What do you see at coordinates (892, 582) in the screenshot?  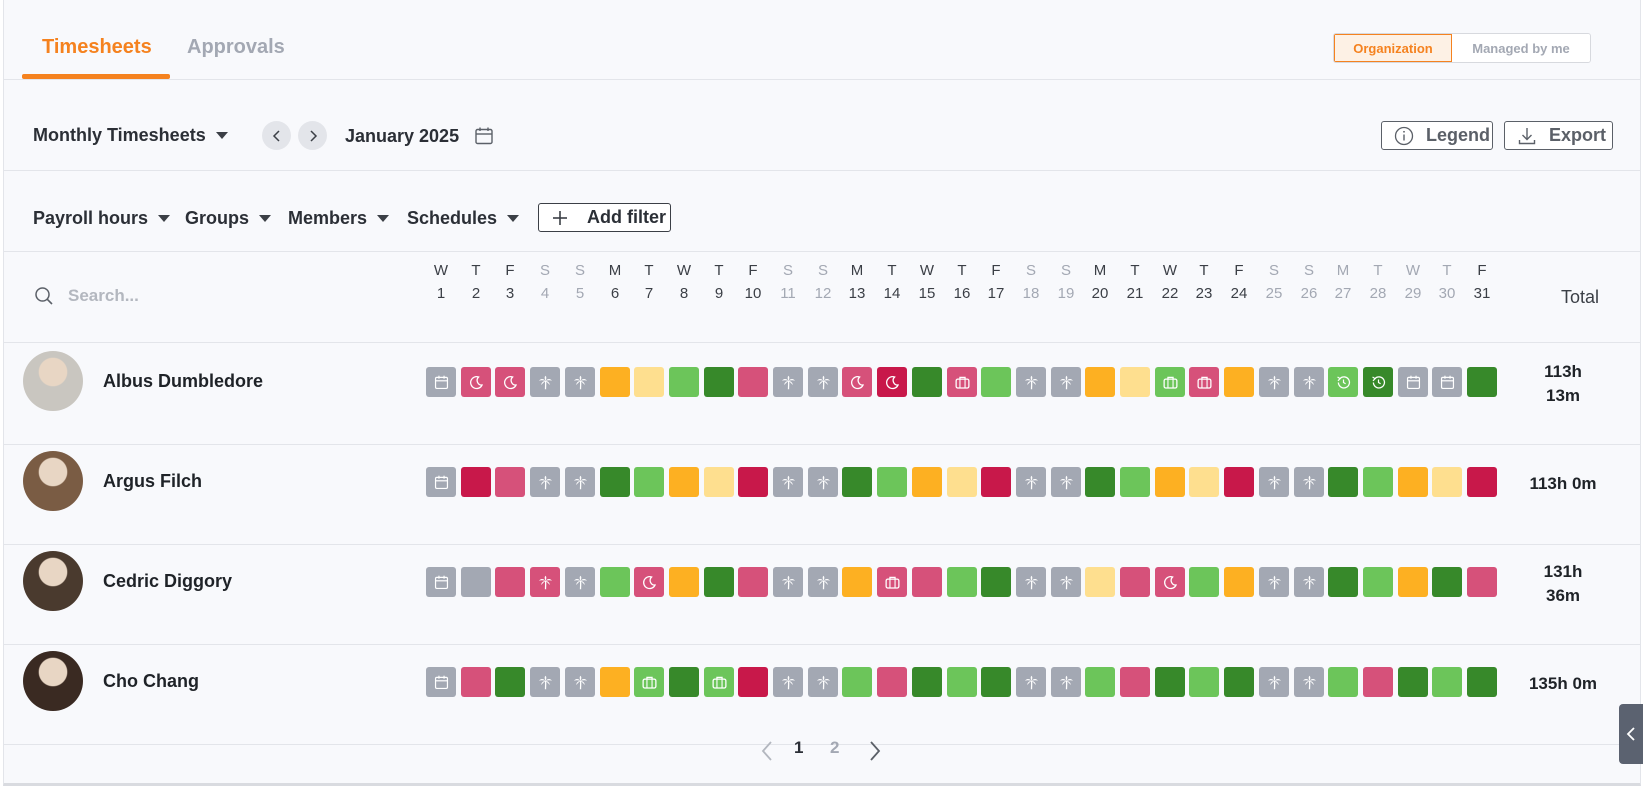 I see `day-cell-14-suitcase` at bounding box center [892, 582].